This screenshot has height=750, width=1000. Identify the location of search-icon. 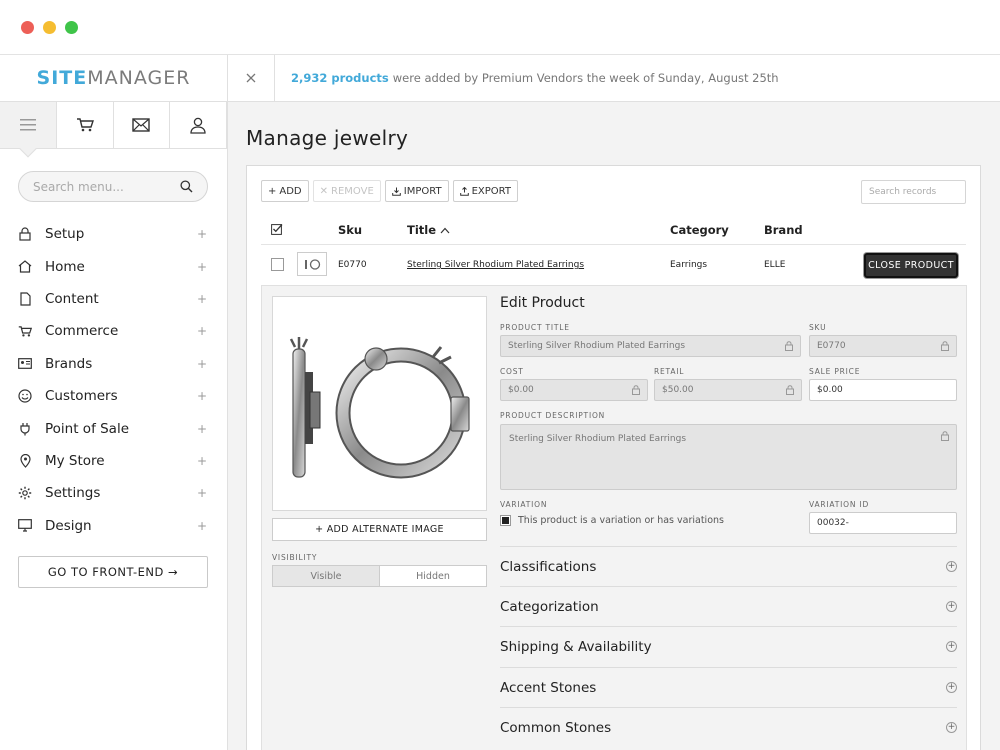
(186, 186).